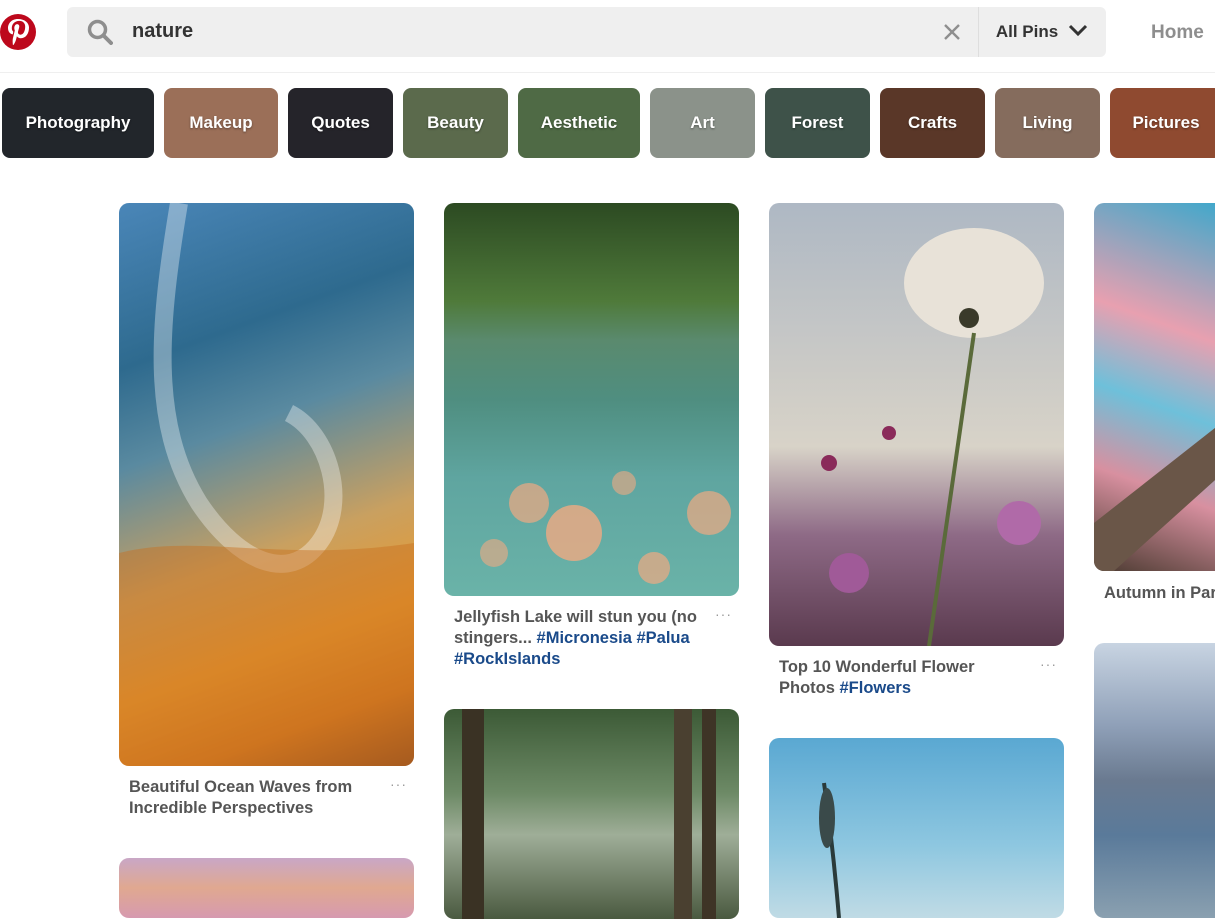 Image resolution: width=1215 pixels, height=919 pixels. Describe the element at coordinates (702, 123) in the screenshot. I see `chip-art: Art` at that location.